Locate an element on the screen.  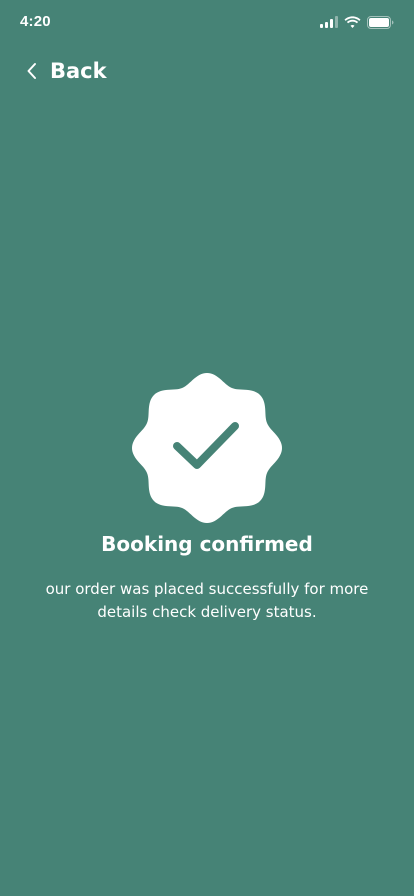
status-icons is located at coordinates (357, 22).